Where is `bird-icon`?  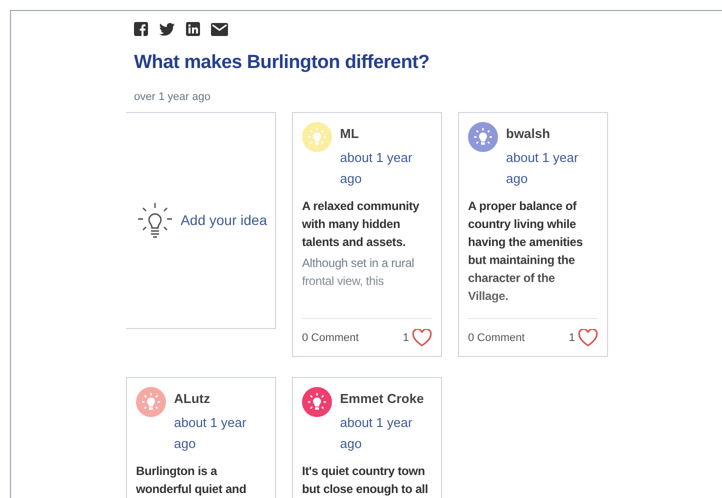
bird-icon is located at coordinates (167, 29).